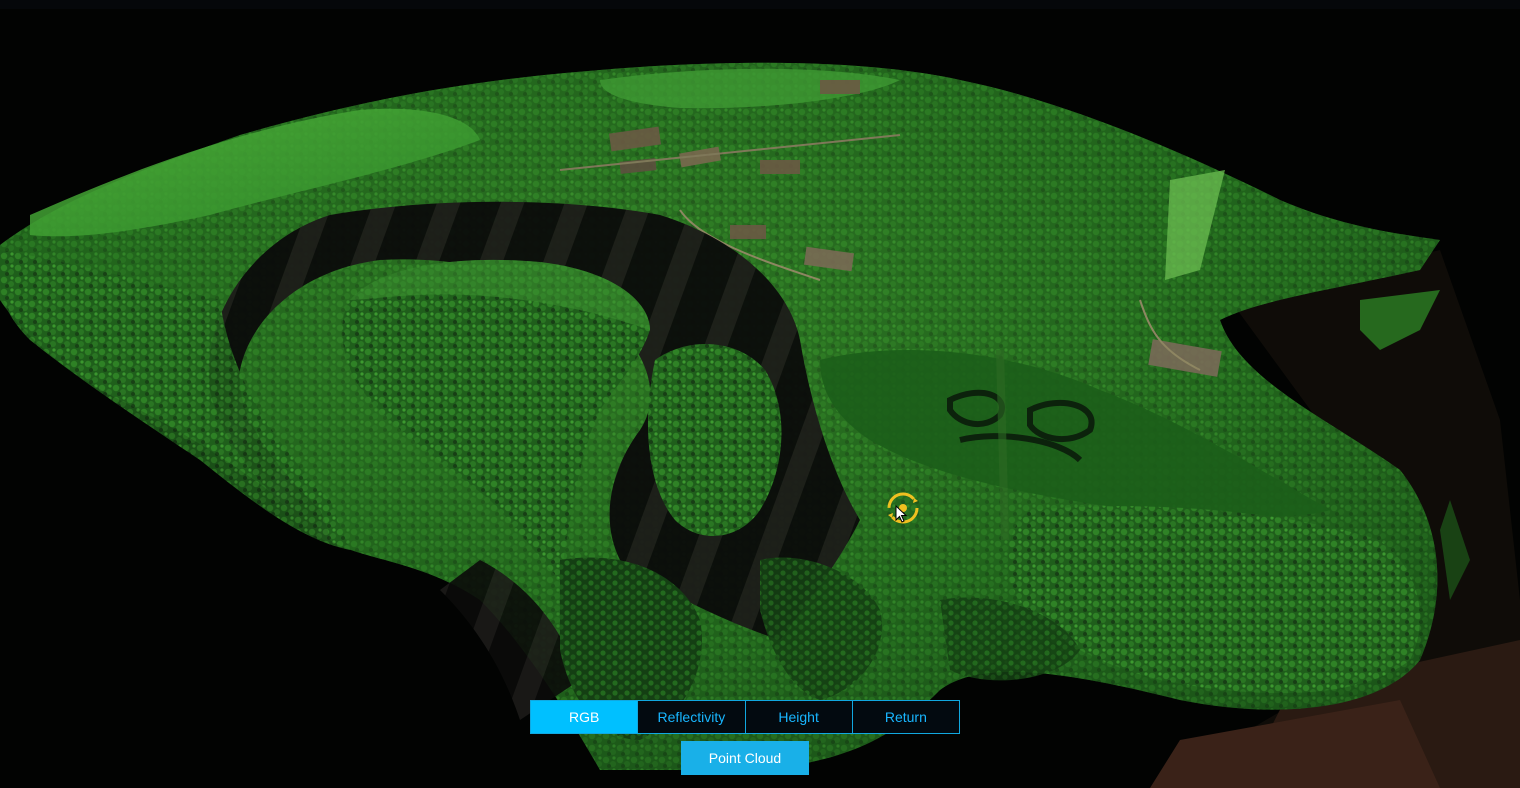 This screenshot has width=1520, height=788. What do you see at coordinates (692, 717) in the screenshot?
I see `tab-reflectivity: Reflectivity` at bounding box center [692, 717].